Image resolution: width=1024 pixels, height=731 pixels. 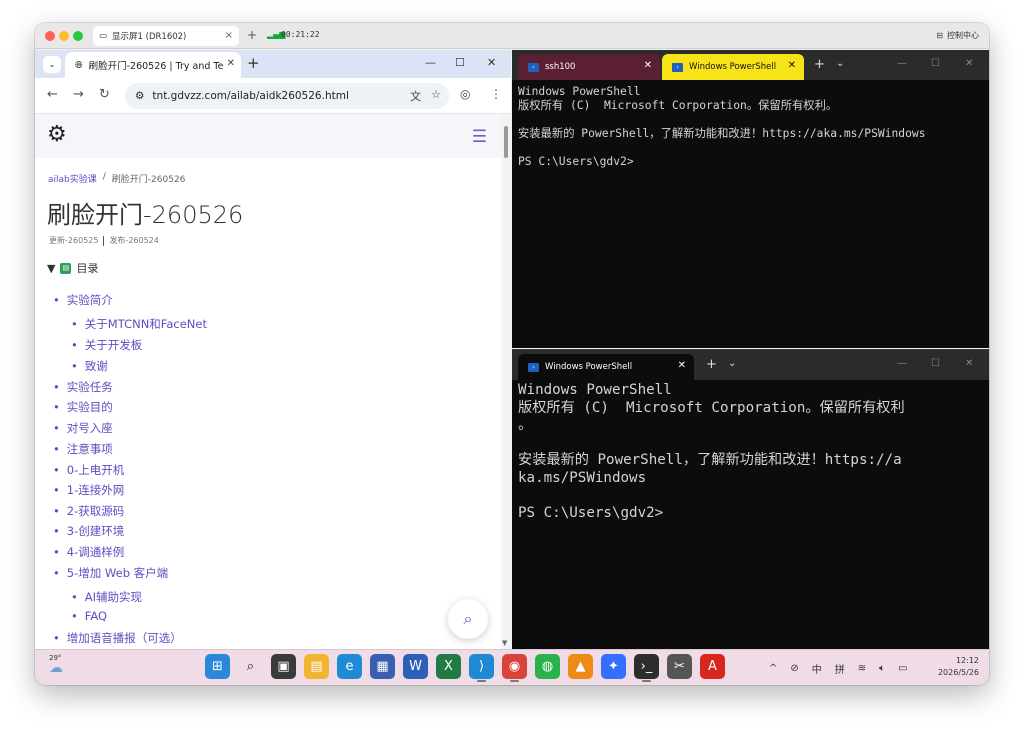 What do you see at coordinates (436, 96) in the screenshot?
I see `bookmark-star-icon: ☆` at bounding box center [436, 96].